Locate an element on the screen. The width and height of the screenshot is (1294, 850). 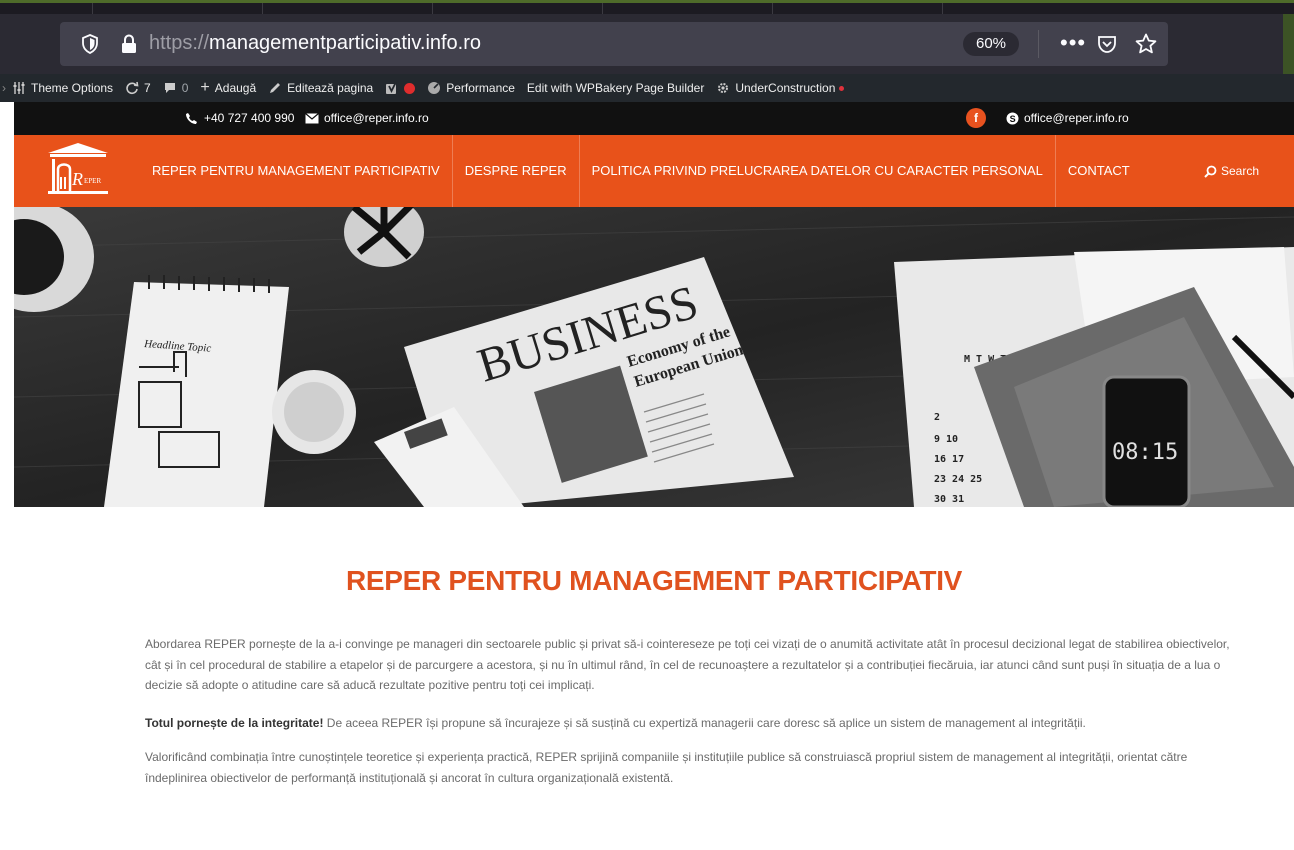
urlbar-divider is located at coordinates (1038, 44).